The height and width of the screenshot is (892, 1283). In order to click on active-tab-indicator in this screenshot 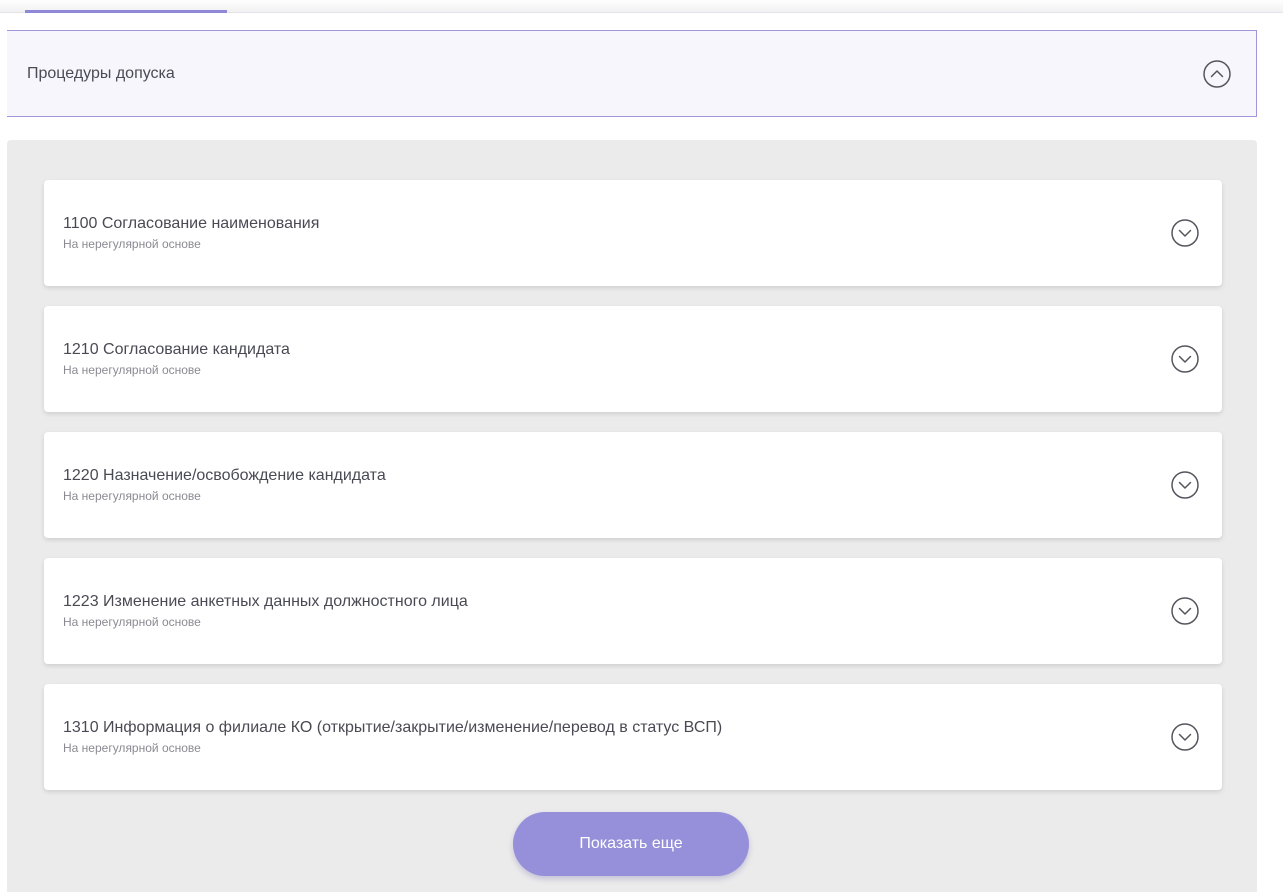, I will do `click(126, 11)`.